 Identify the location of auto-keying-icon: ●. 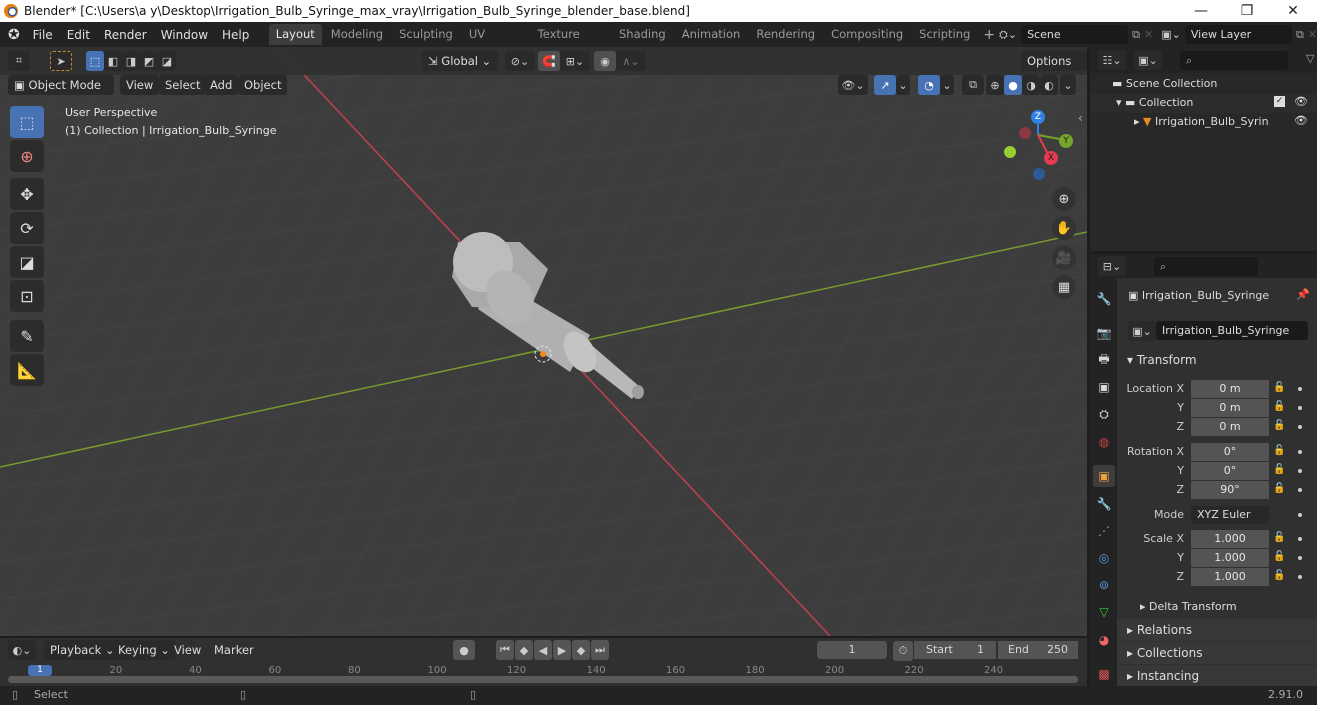
(464, 650).